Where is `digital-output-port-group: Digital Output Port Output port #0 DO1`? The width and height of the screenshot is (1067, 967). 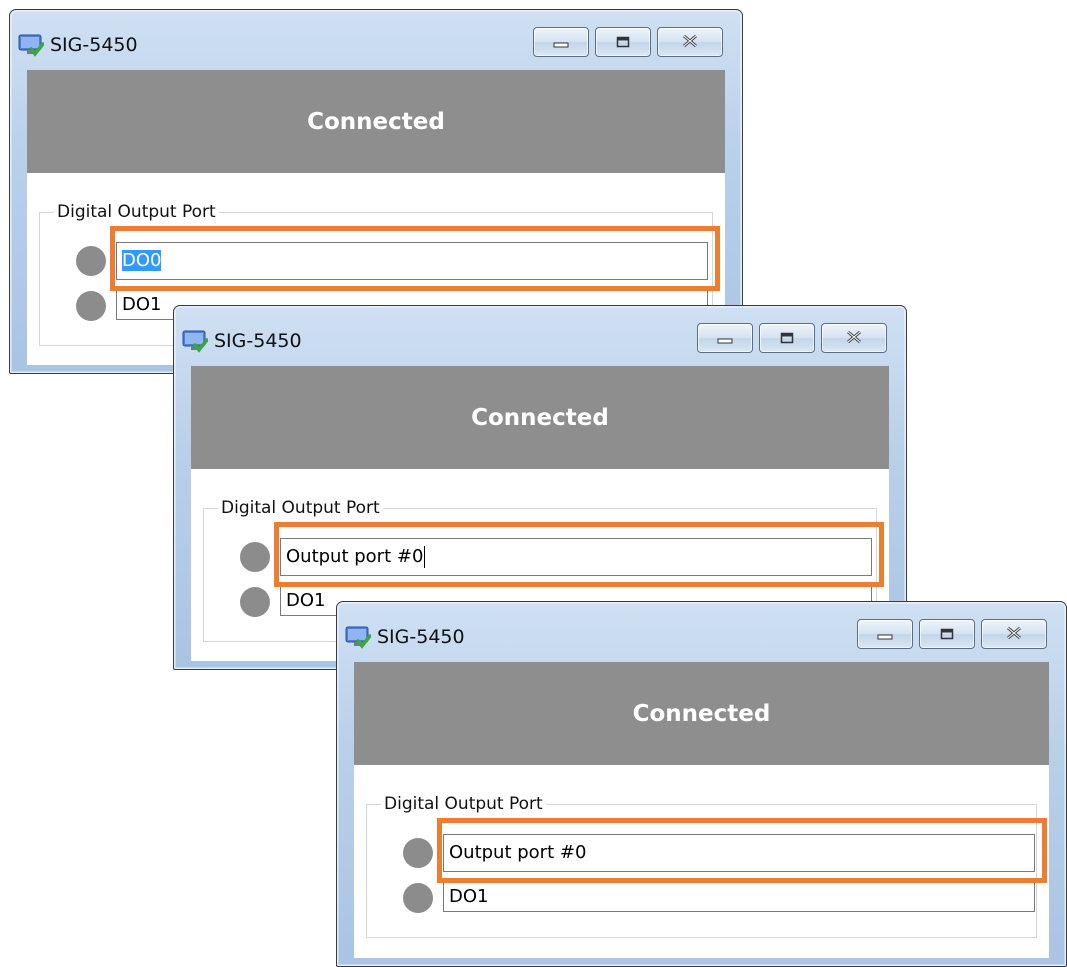
digital-output-port-group: Digital Output Port Output port #0 DO1 is located at coordinates (706, 865).